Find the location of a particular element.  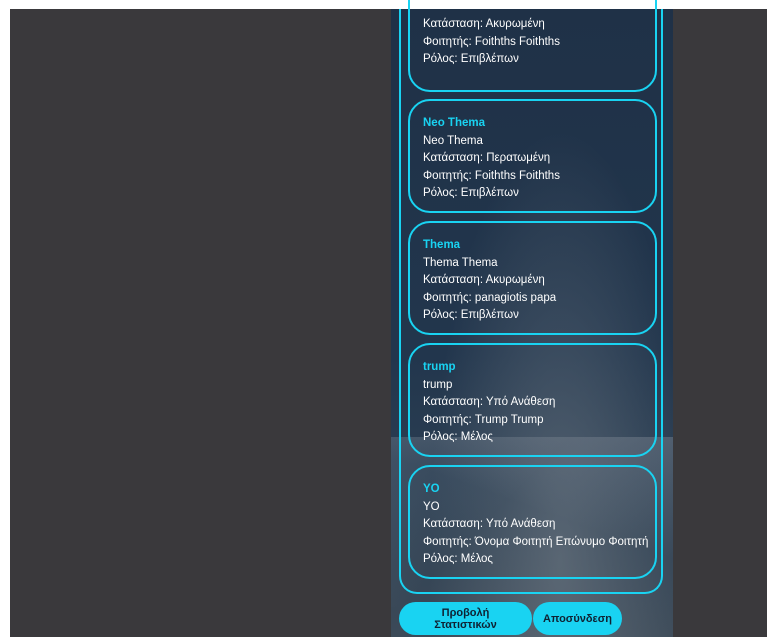

thesis-student: Φοιτητής: Trump Trump is located at coordinates (483, 419).